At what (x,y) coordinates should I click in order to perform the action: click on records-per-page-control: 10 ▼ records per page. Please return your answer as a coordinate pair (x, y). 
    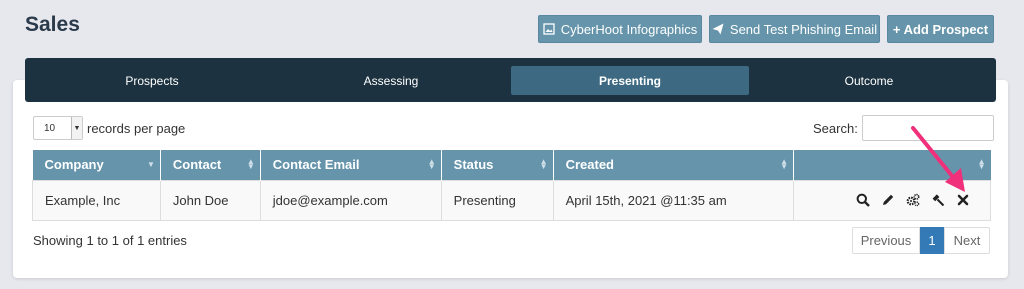
    Looking at the image, I should click on (109, 128).